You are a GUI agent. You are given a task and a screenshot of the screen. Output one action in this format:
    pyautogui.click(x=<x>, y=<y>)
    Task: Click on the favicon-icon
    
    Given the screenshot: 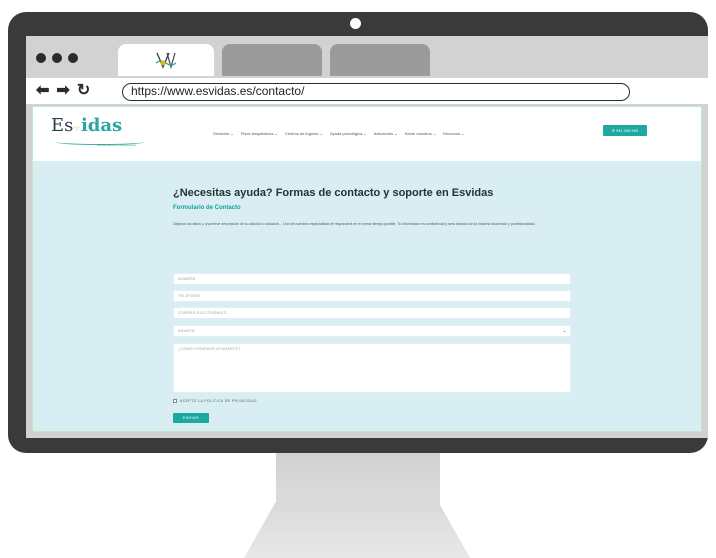 What is the action you would take?
    pyautogui.click(x=166, y=61)
    